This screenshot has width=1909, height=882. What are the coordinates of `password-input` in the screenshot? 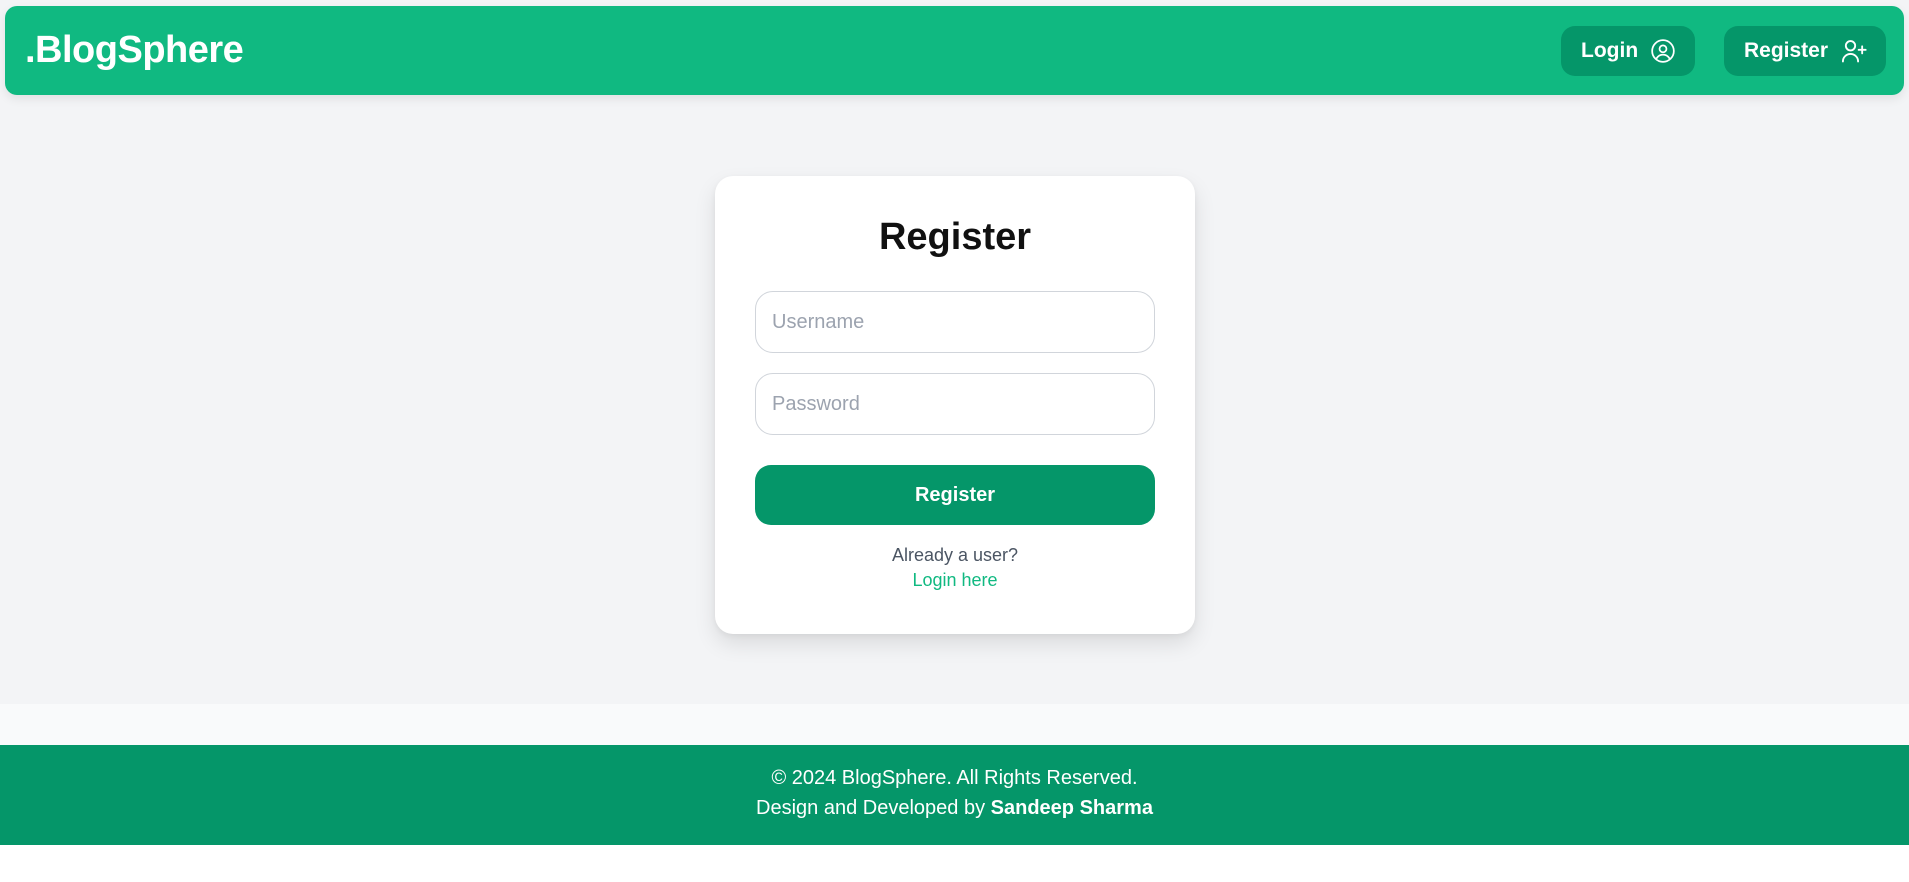 It's located at (955, 404).